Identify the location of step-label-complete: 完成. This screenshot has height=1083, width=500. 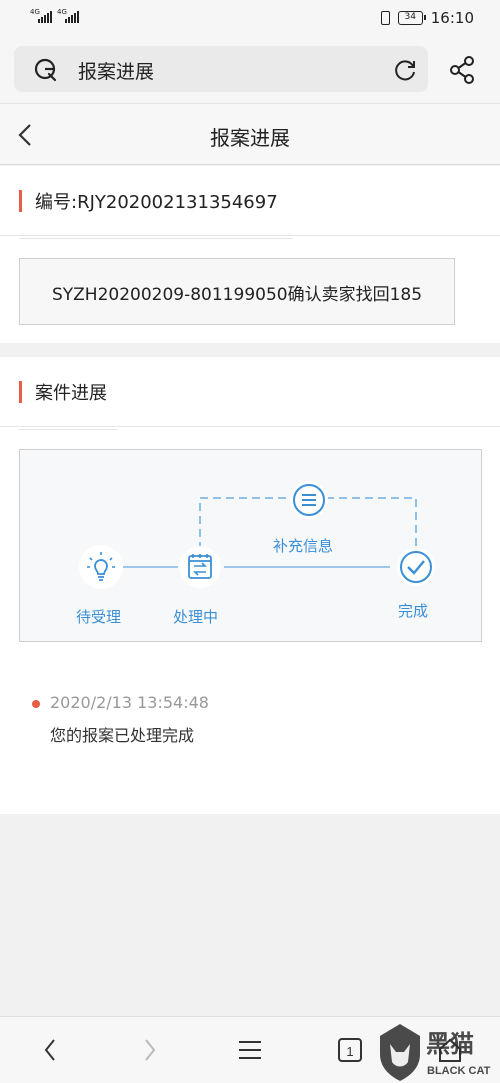
(413, 611).